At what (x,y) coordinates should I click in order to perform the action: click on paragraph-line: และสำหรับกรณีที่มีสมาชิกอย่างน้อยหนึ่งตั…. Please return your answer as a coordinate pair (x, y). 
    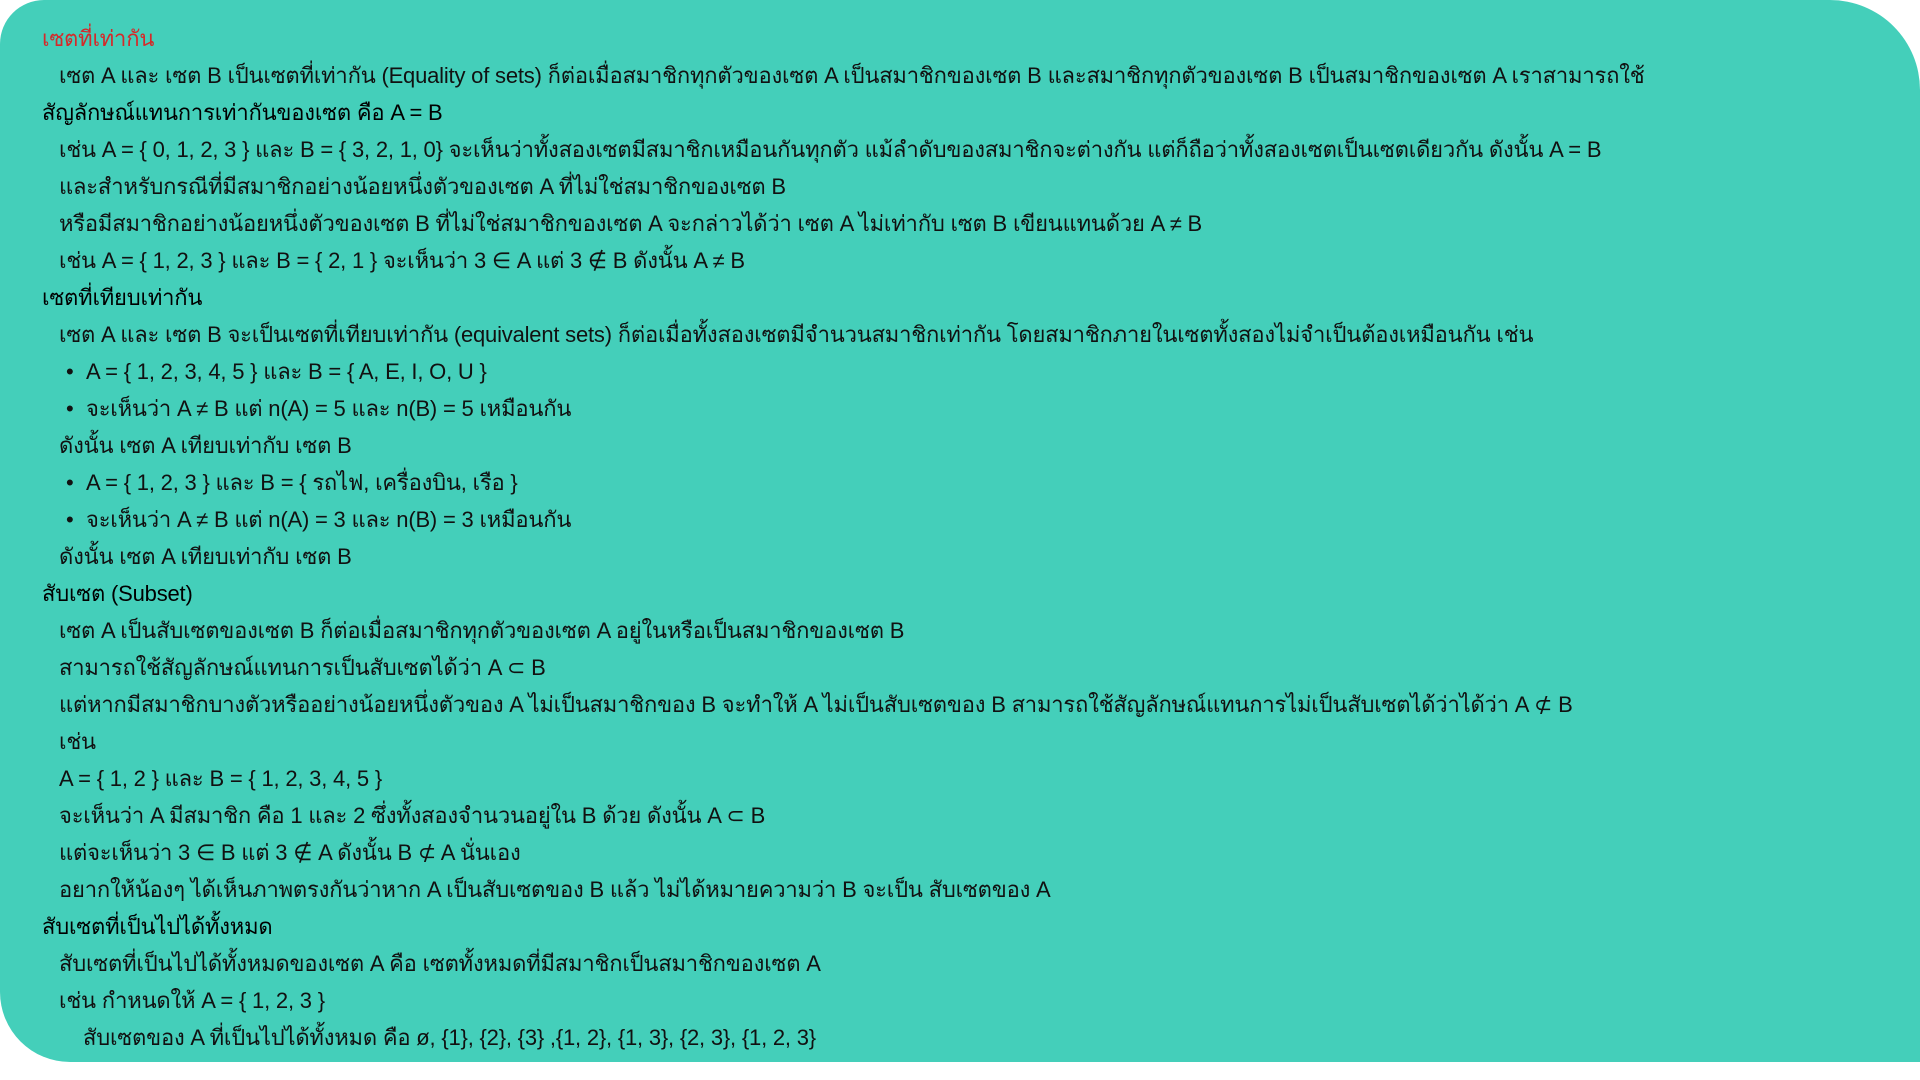
    Looking at the image, I should click on (422, 186).